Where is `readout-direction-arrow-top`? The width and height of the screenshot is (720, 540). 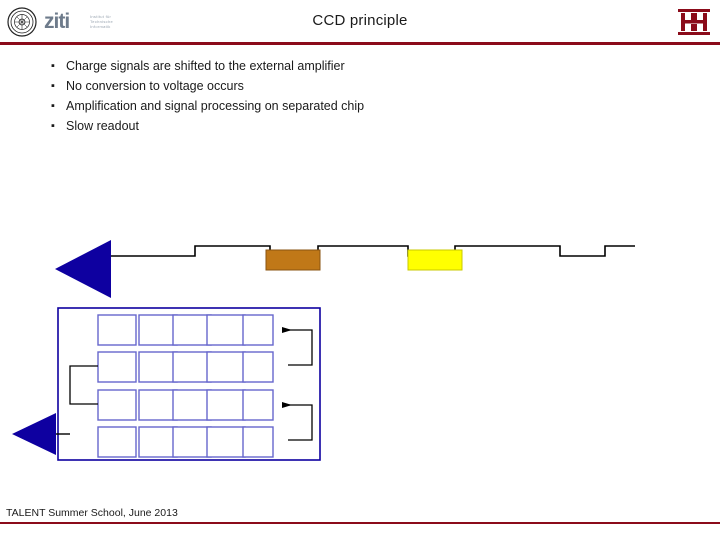 readout-direction-arrow-top is located at coordinates (83, 269).